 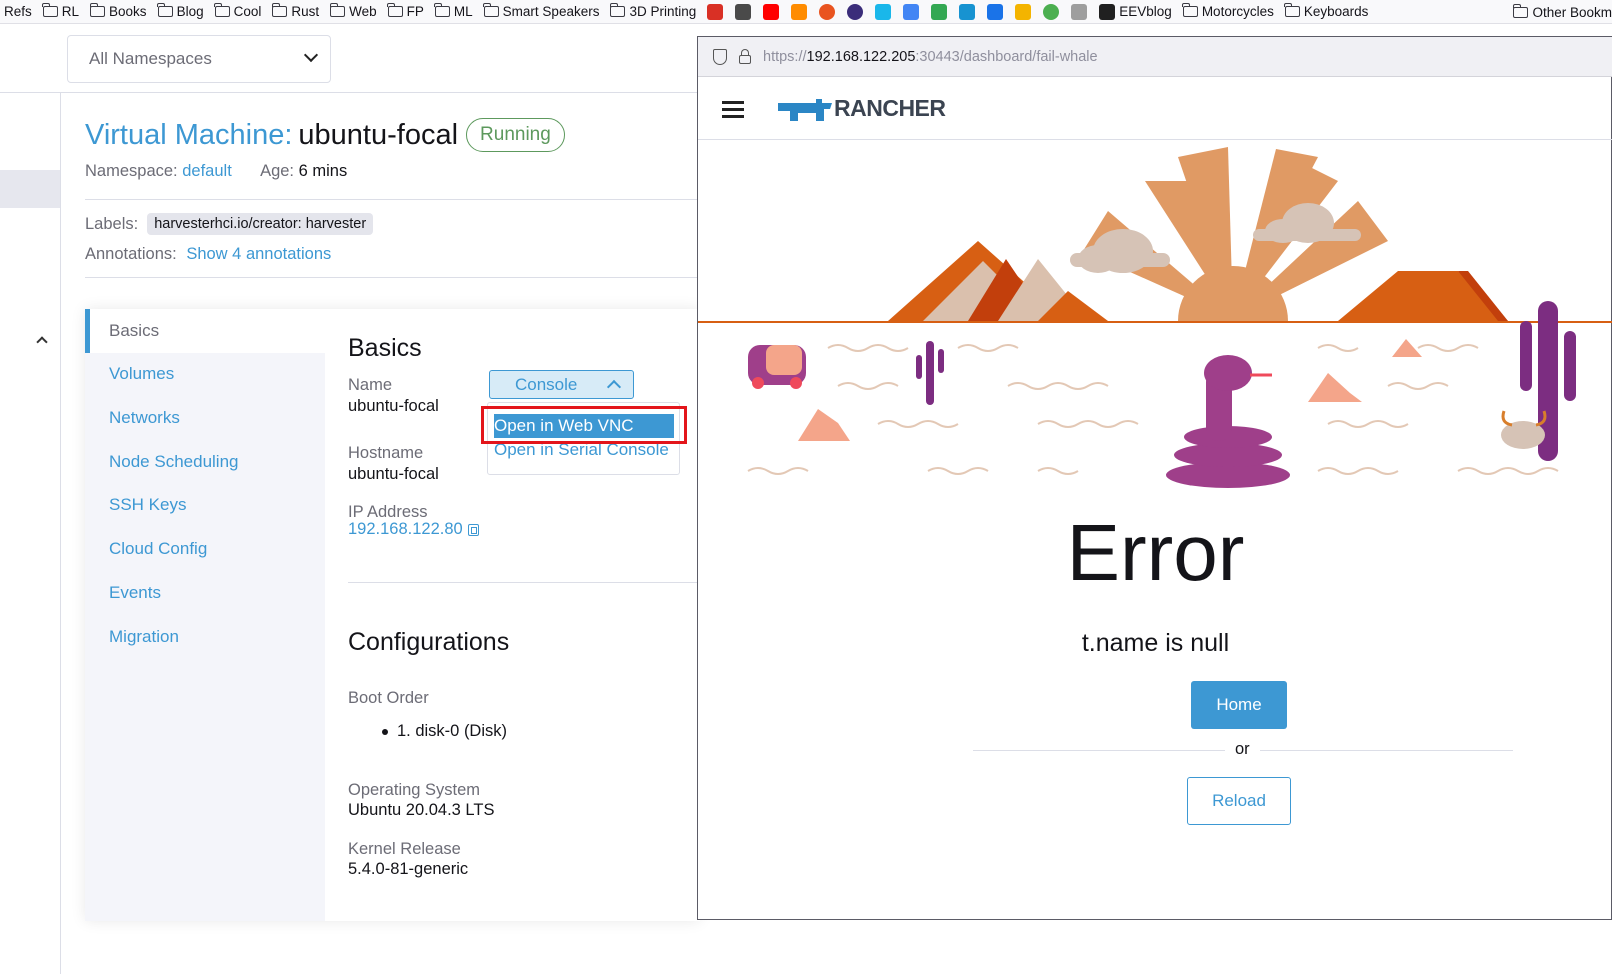 I want to click on home-button-label: Home, so click(x=1239, y=704).